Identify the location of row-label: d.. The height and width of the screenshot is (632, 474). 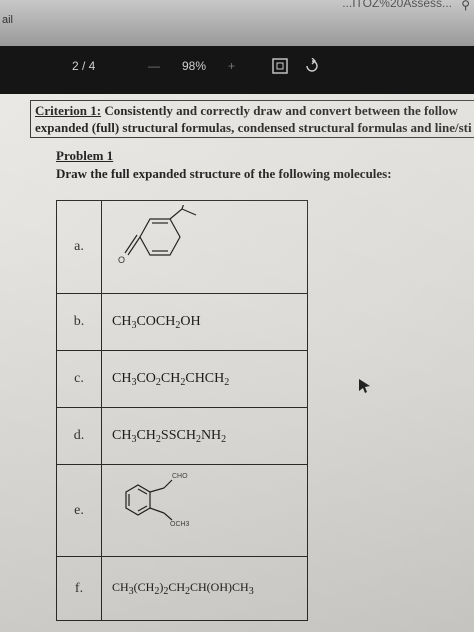
(79, 436).